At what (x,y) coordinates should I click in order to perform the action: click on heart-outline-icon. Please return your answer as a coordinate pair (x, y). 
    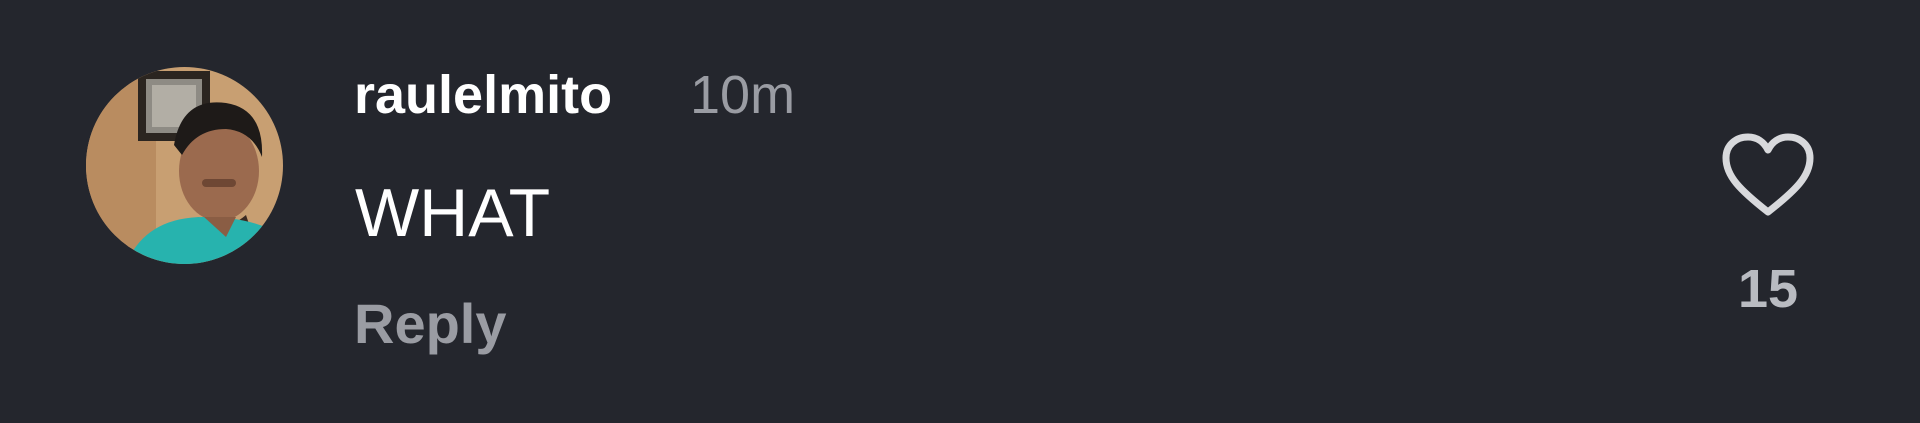
    Looking at the image, I should click on (1768, 174).